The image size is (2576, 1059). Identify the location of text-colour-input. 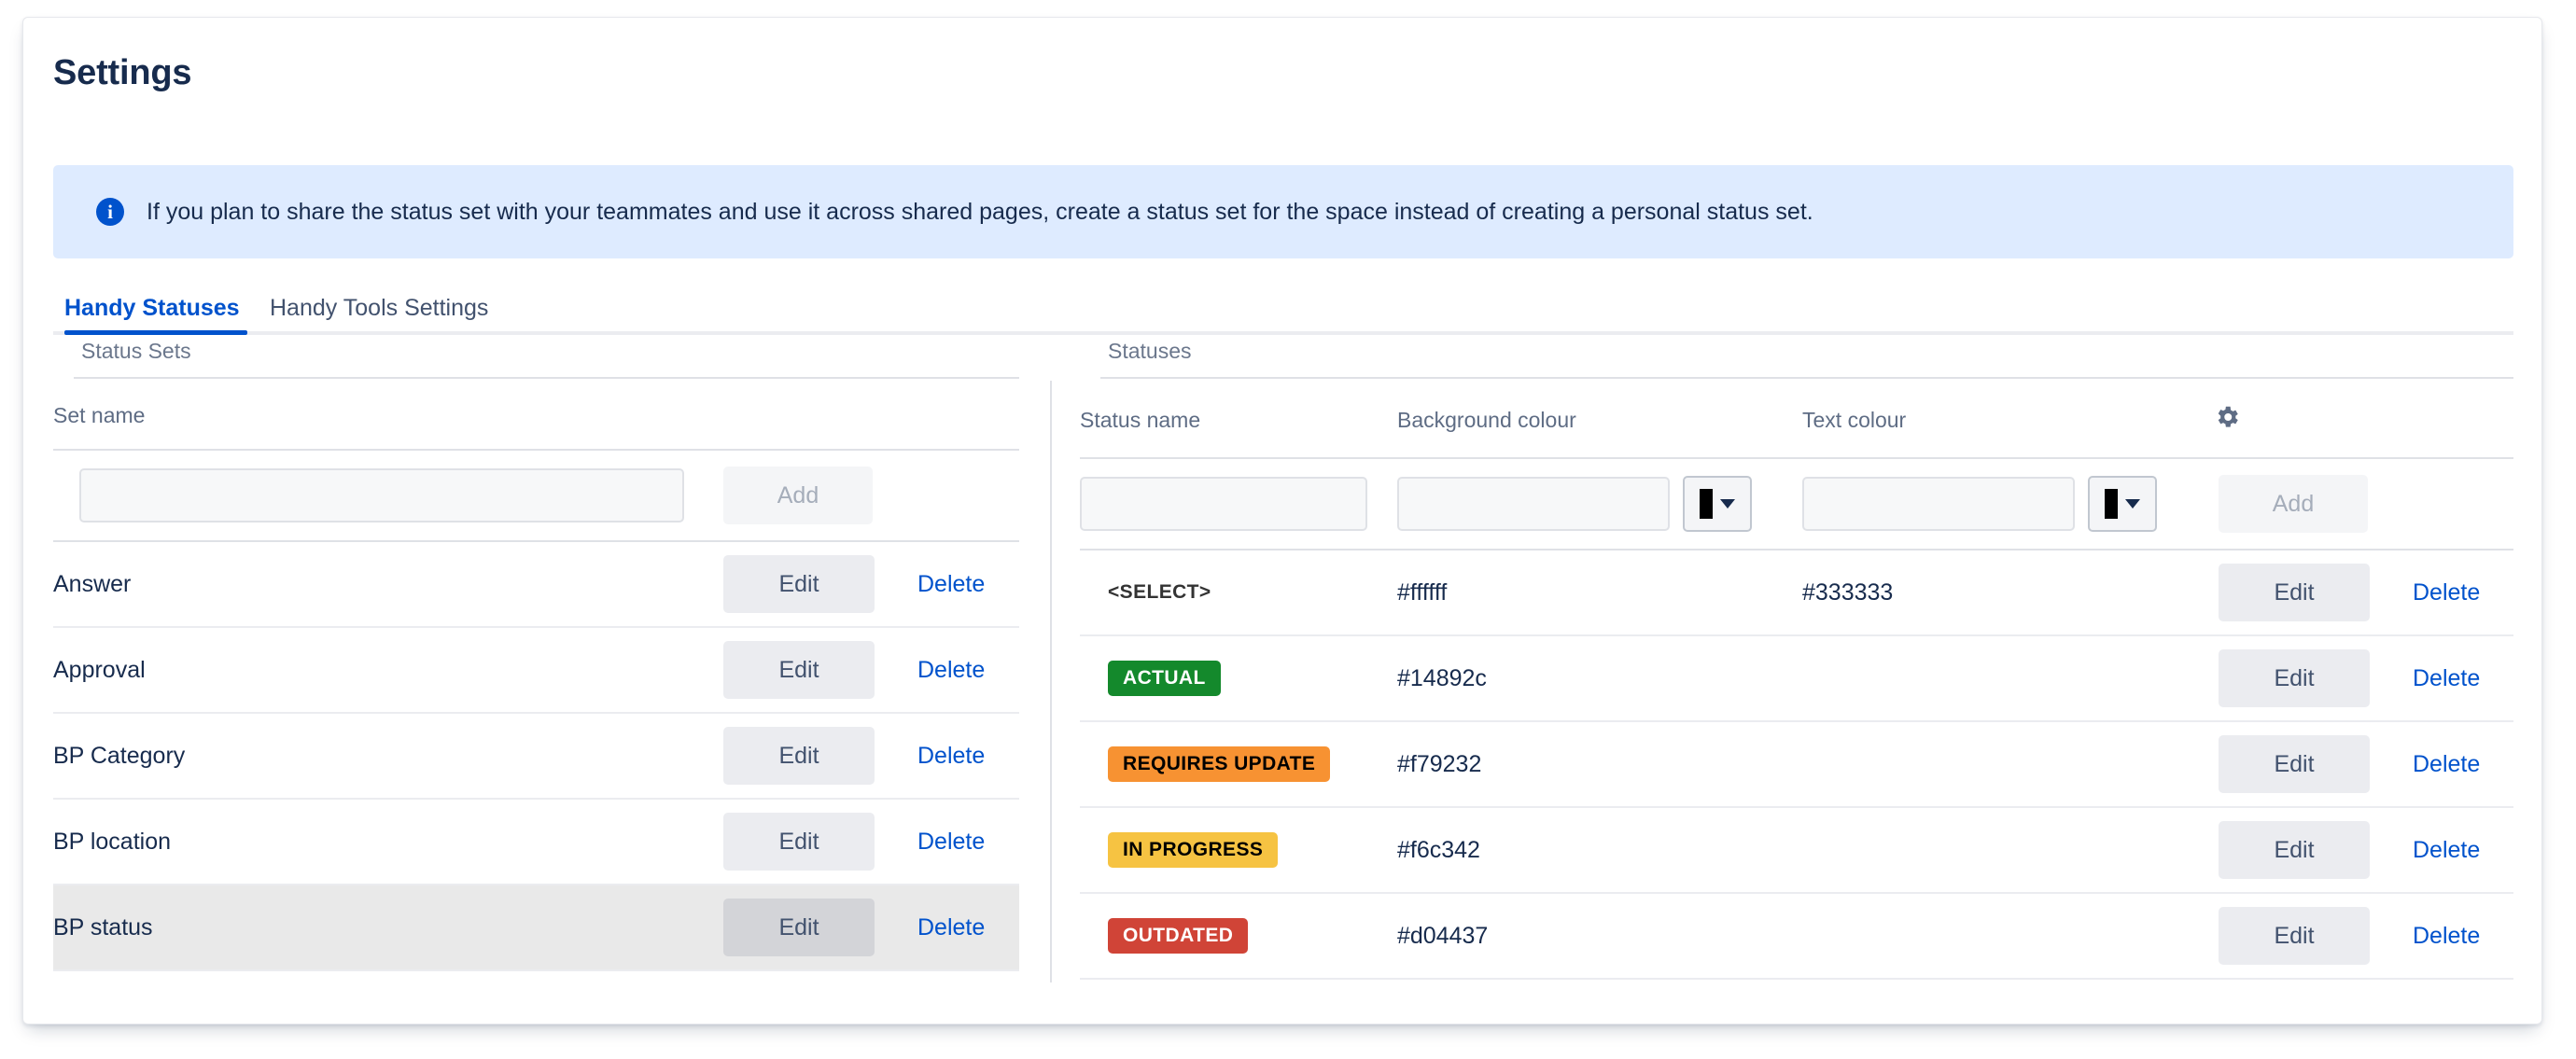
(1938, 503).